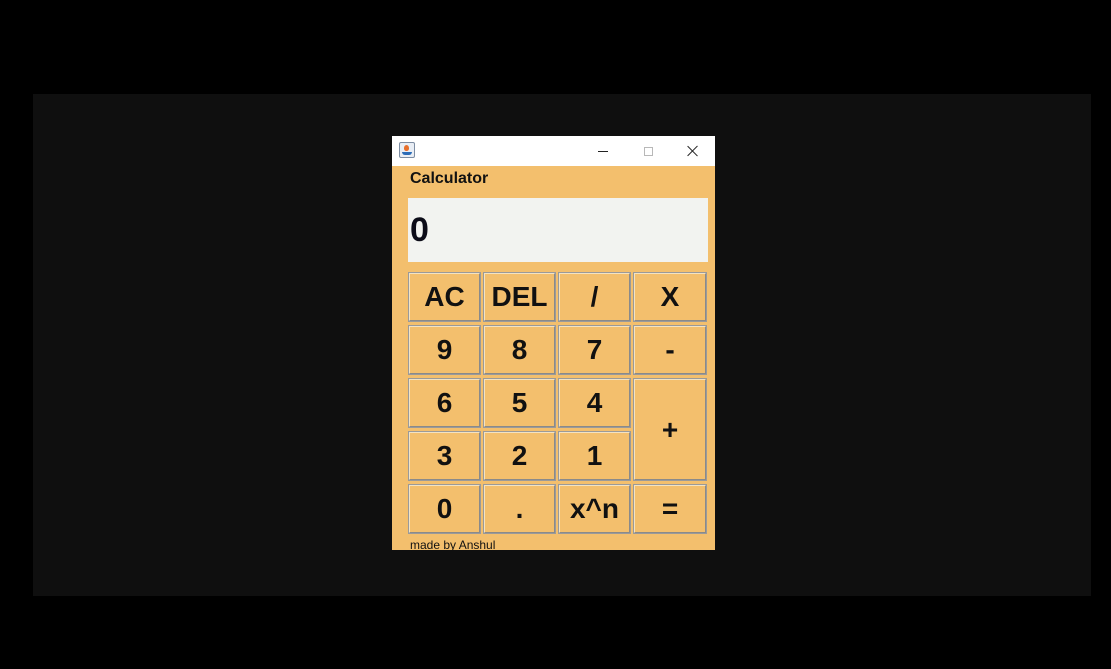 Image resolution: width=1111 pixels, height=669 pixels. What do you see at coordinates (594, 509) in the screenshot?
I see `power-button: x^n` at bounding box center [594, 509].